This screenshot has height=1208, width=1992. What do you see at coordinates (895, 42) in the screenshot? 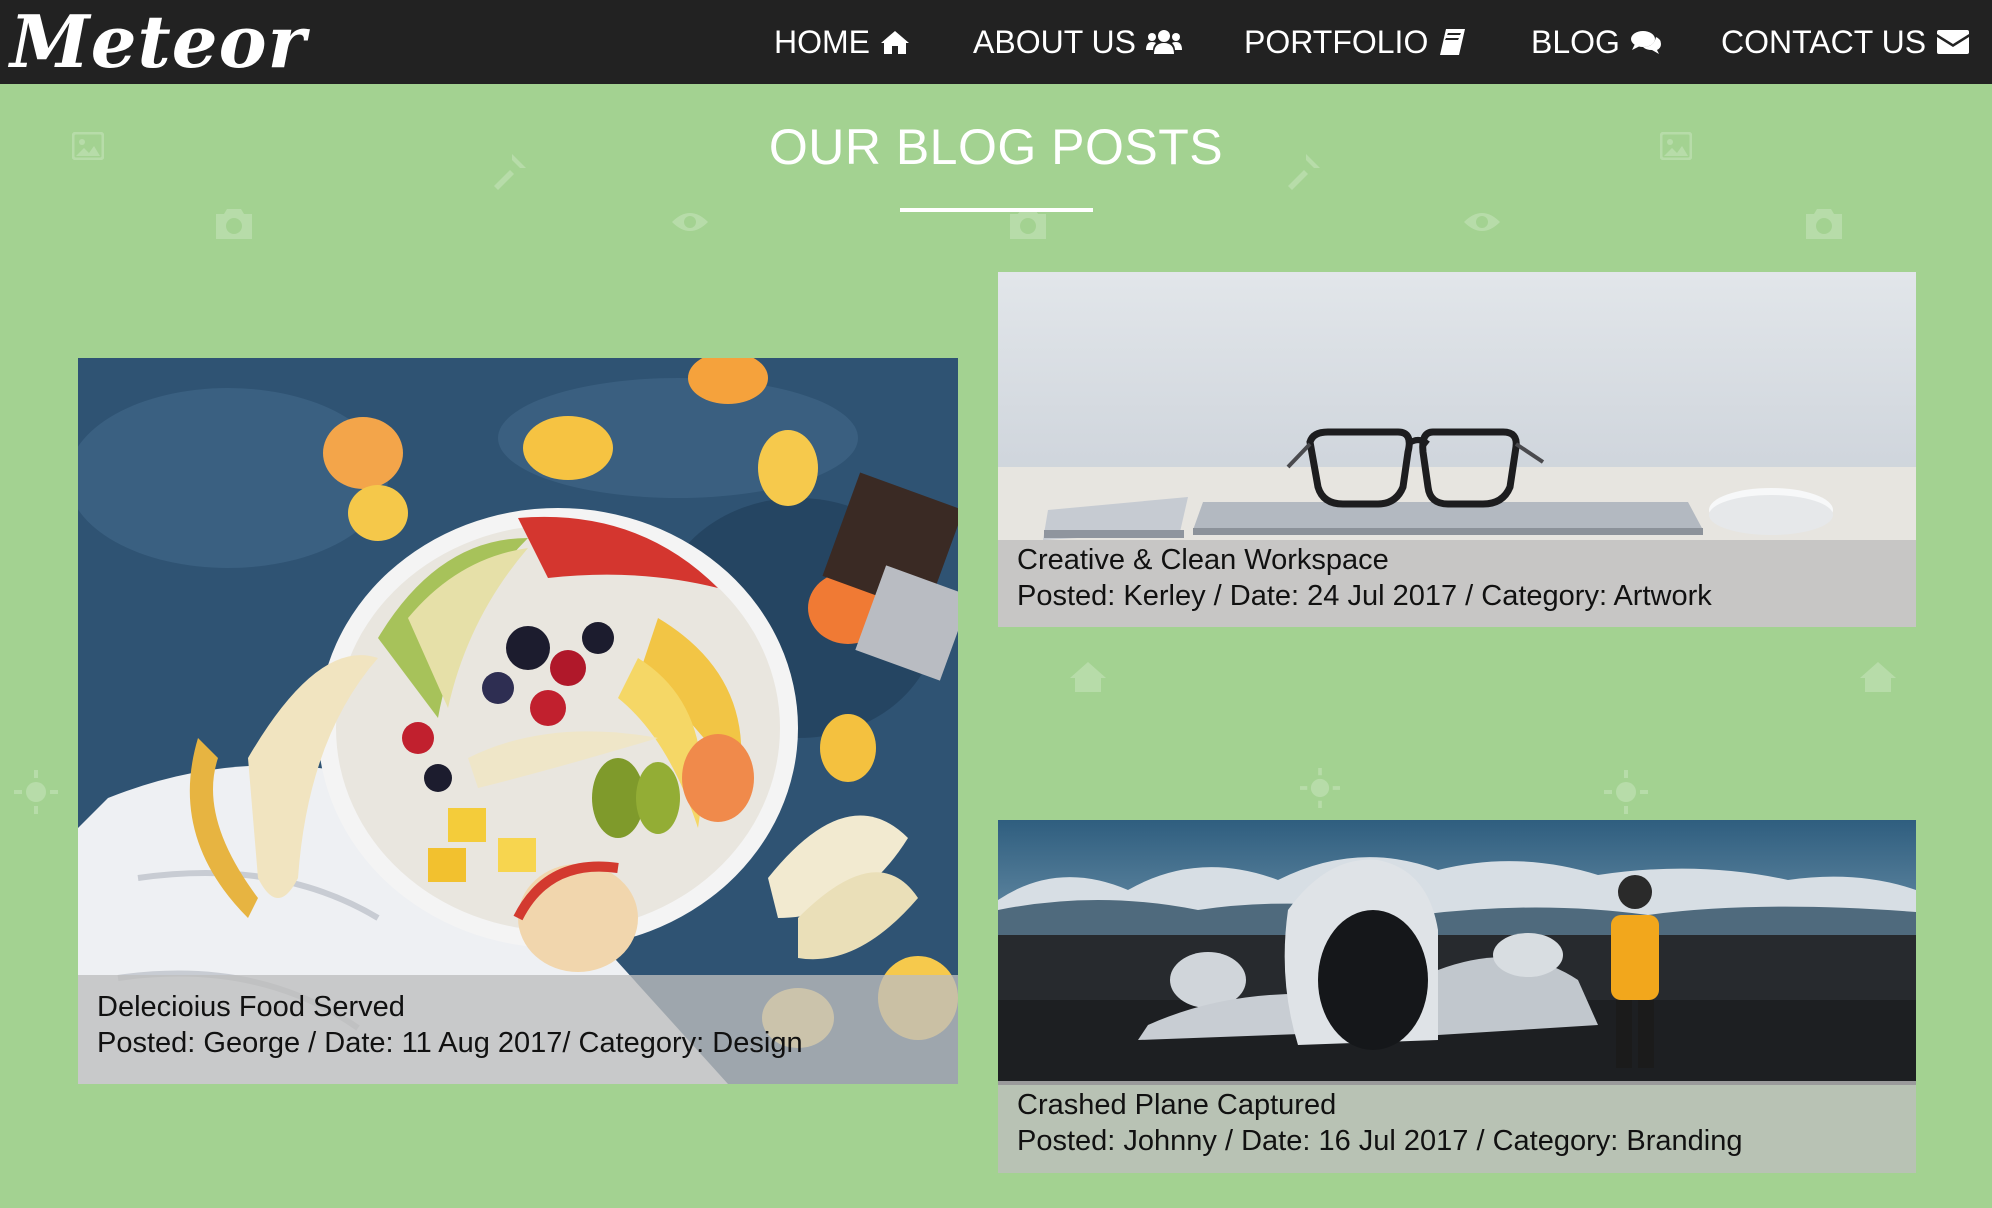
I see `home-icon` at bounding box center [895, 42].